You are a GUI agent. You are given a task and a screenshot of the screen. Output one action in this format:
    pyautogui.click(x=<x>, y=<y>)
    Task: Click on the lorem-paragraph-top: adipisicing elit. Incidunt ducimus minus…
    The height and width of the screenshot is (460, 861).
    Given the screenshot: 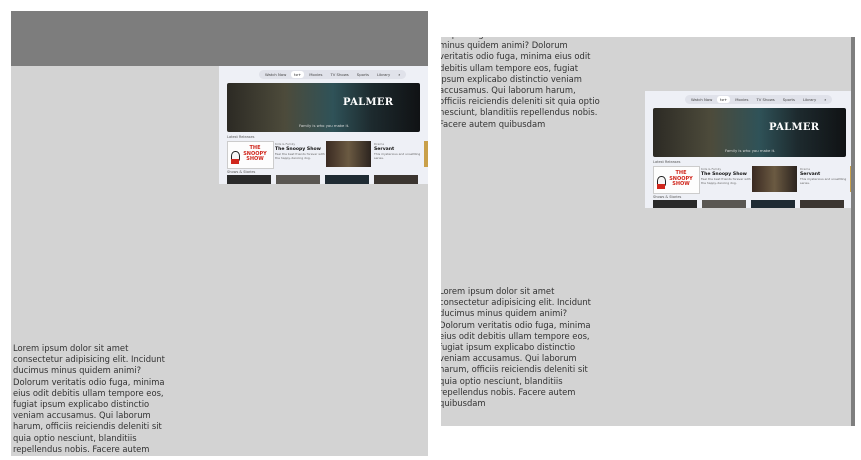 What is the action you would take?
    pyautogui.click(x=520, y=83)
    